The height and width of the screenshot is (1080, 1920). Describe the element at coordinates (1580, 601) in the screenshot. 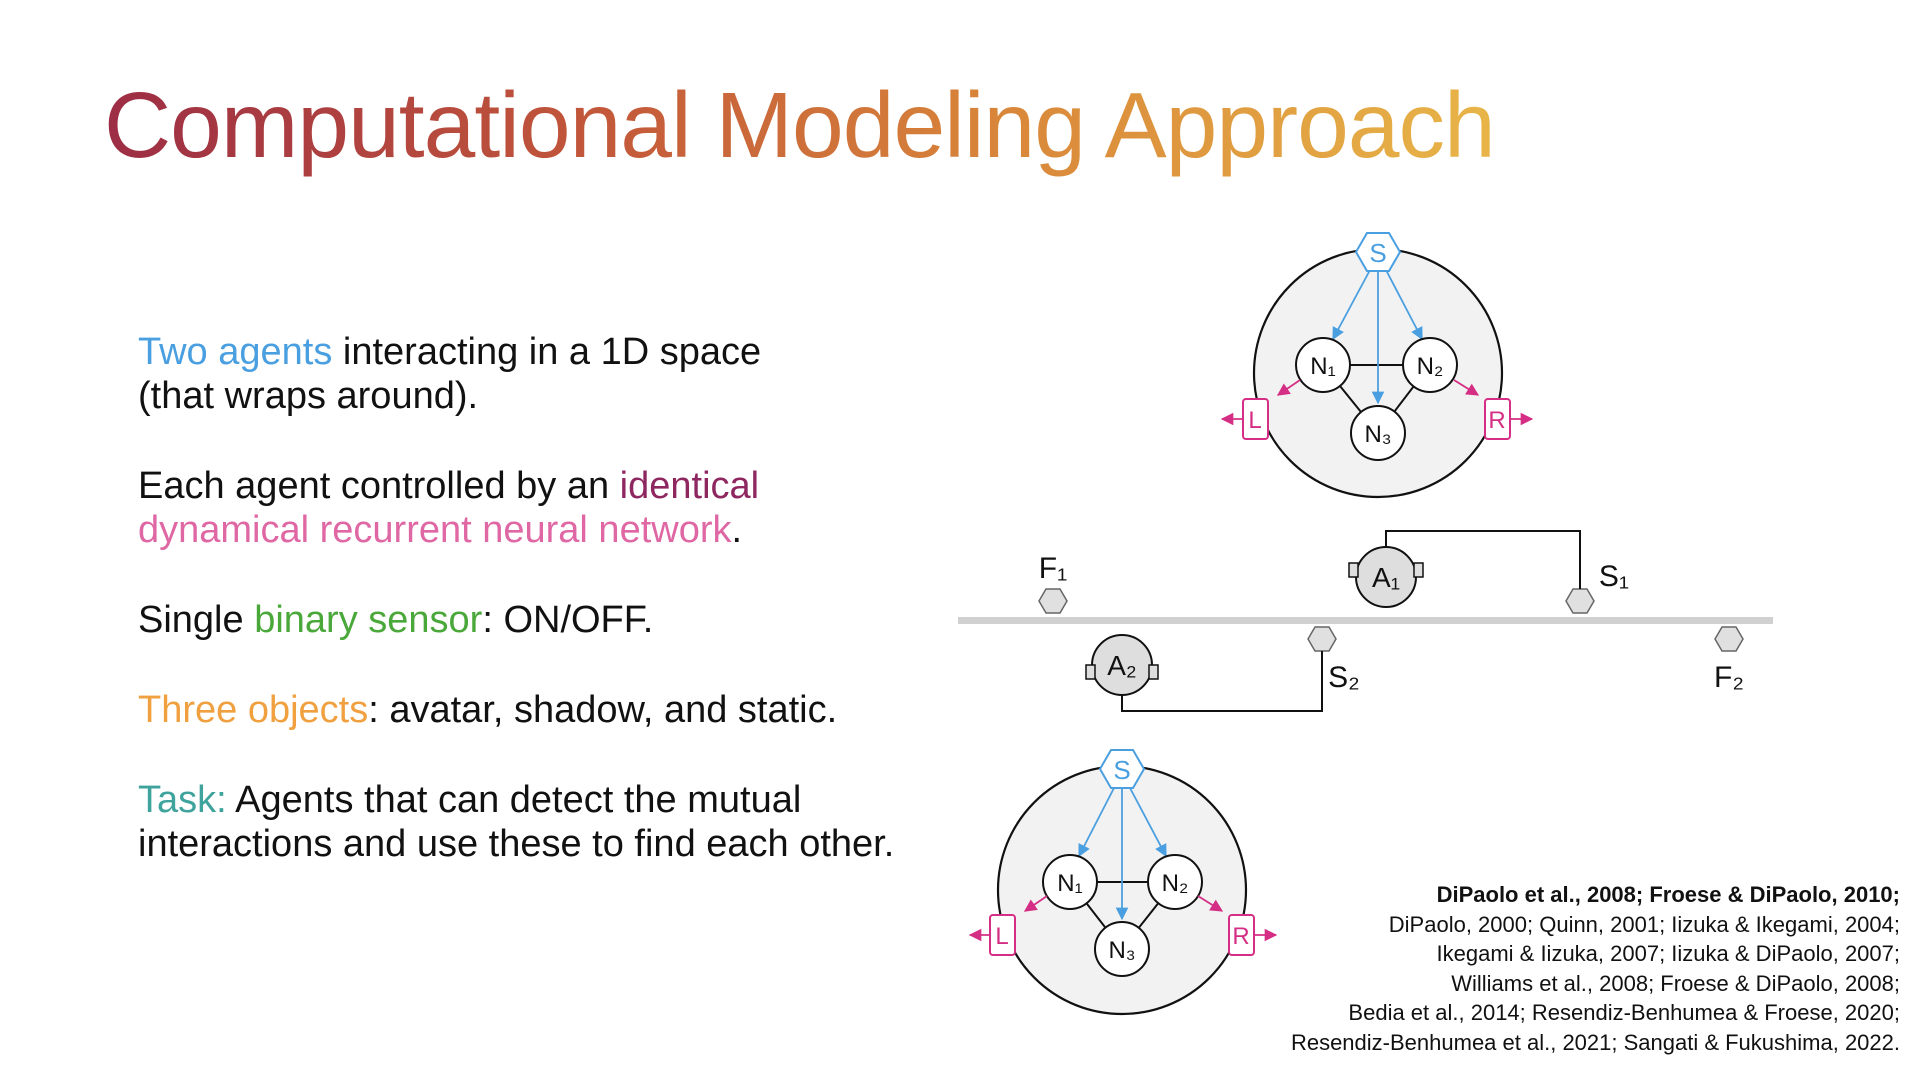

I see `shadow-s1` at that location.